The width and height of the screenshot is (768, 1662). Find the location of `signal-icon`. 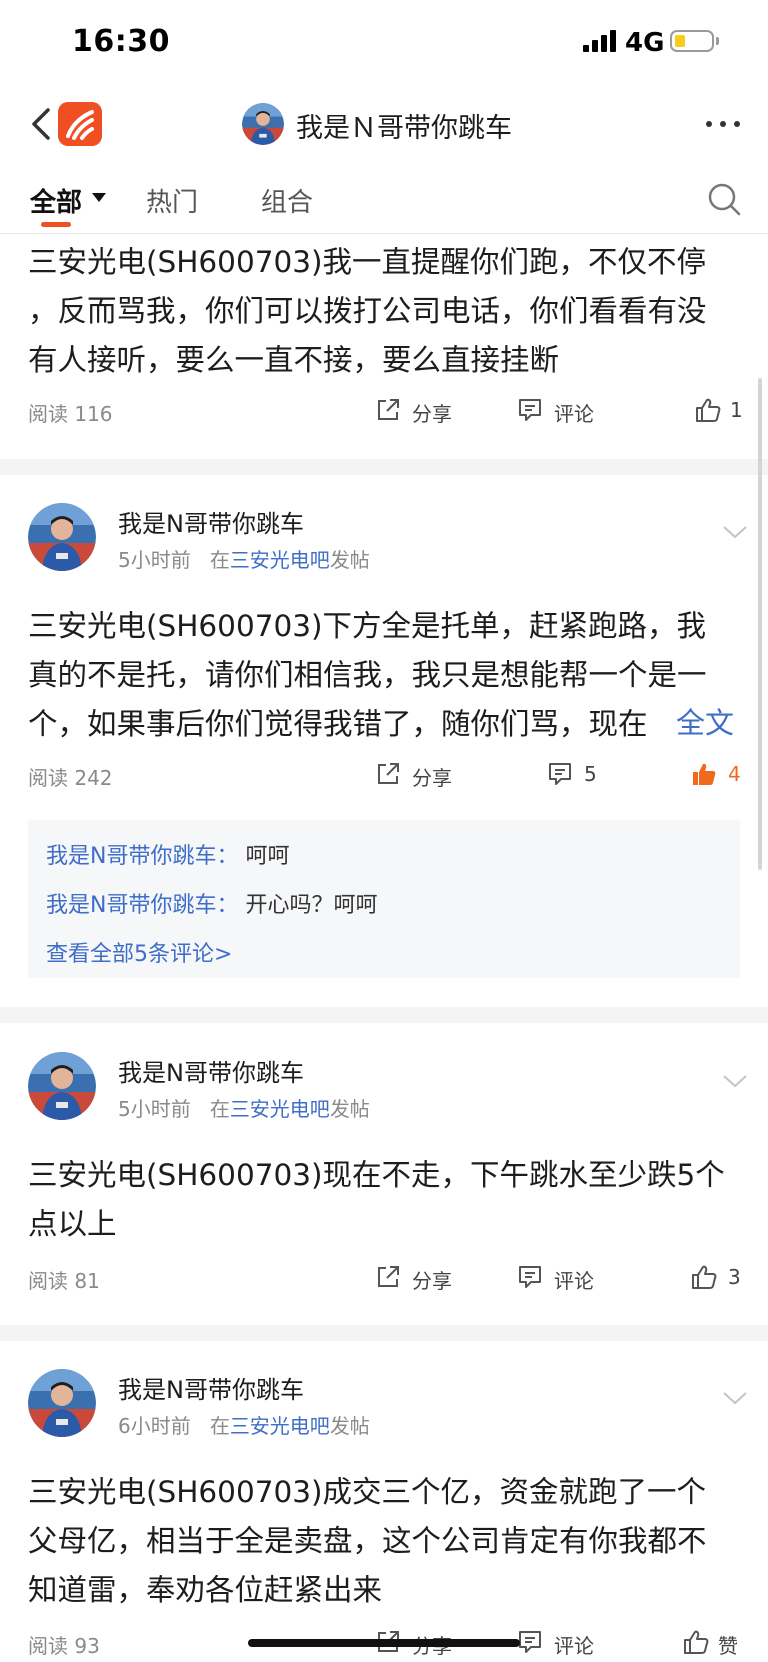

signal-icon is located at coordinates (601, 41).